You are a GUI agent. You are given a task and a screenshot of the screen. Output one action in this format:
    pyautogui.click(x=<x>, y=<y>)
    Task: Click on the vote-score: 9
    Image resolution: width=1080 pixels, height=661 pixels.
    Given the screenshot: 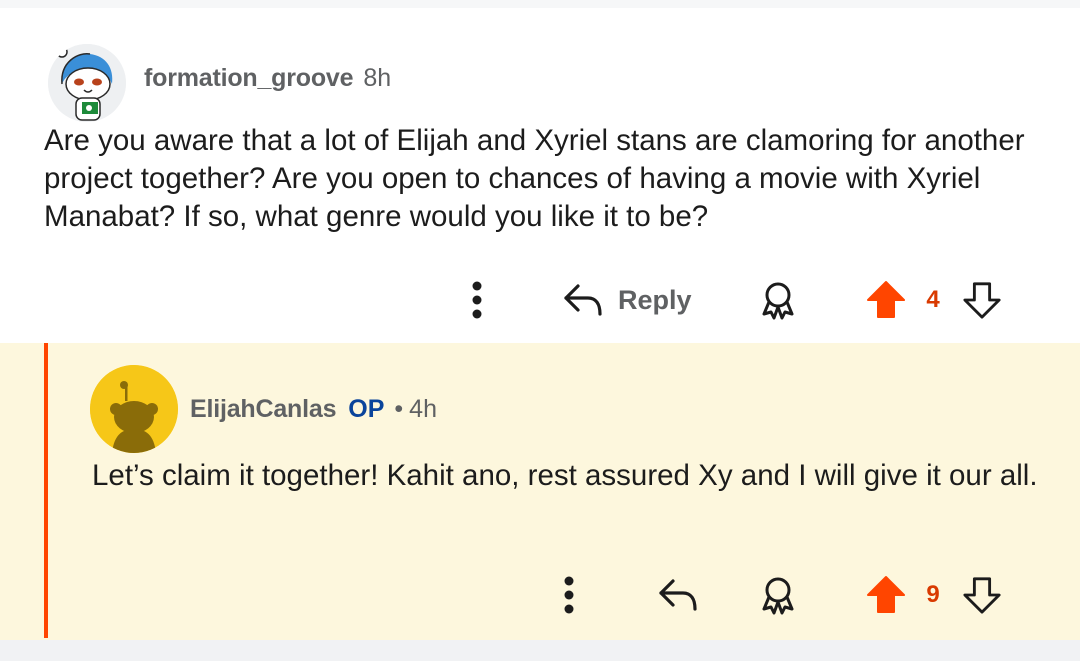 What is the action you would take?
    pyautogui.click(x=933, y=595)
    